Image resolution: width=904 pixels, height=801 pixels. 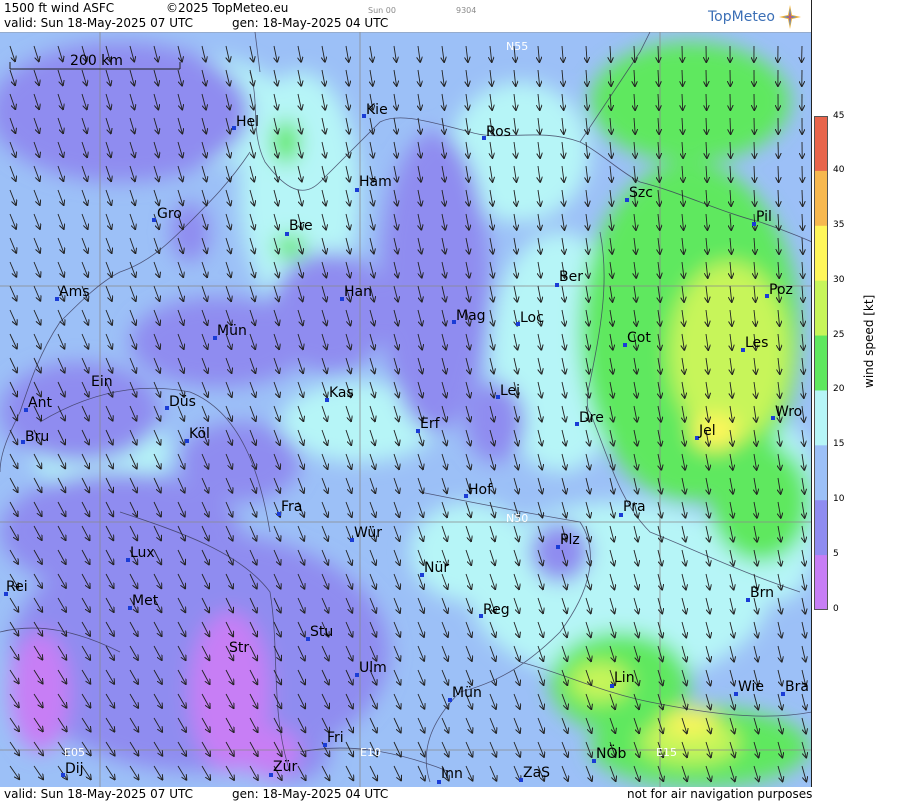 I want to click on city-mag: Mag, so click(x=469, y=316).